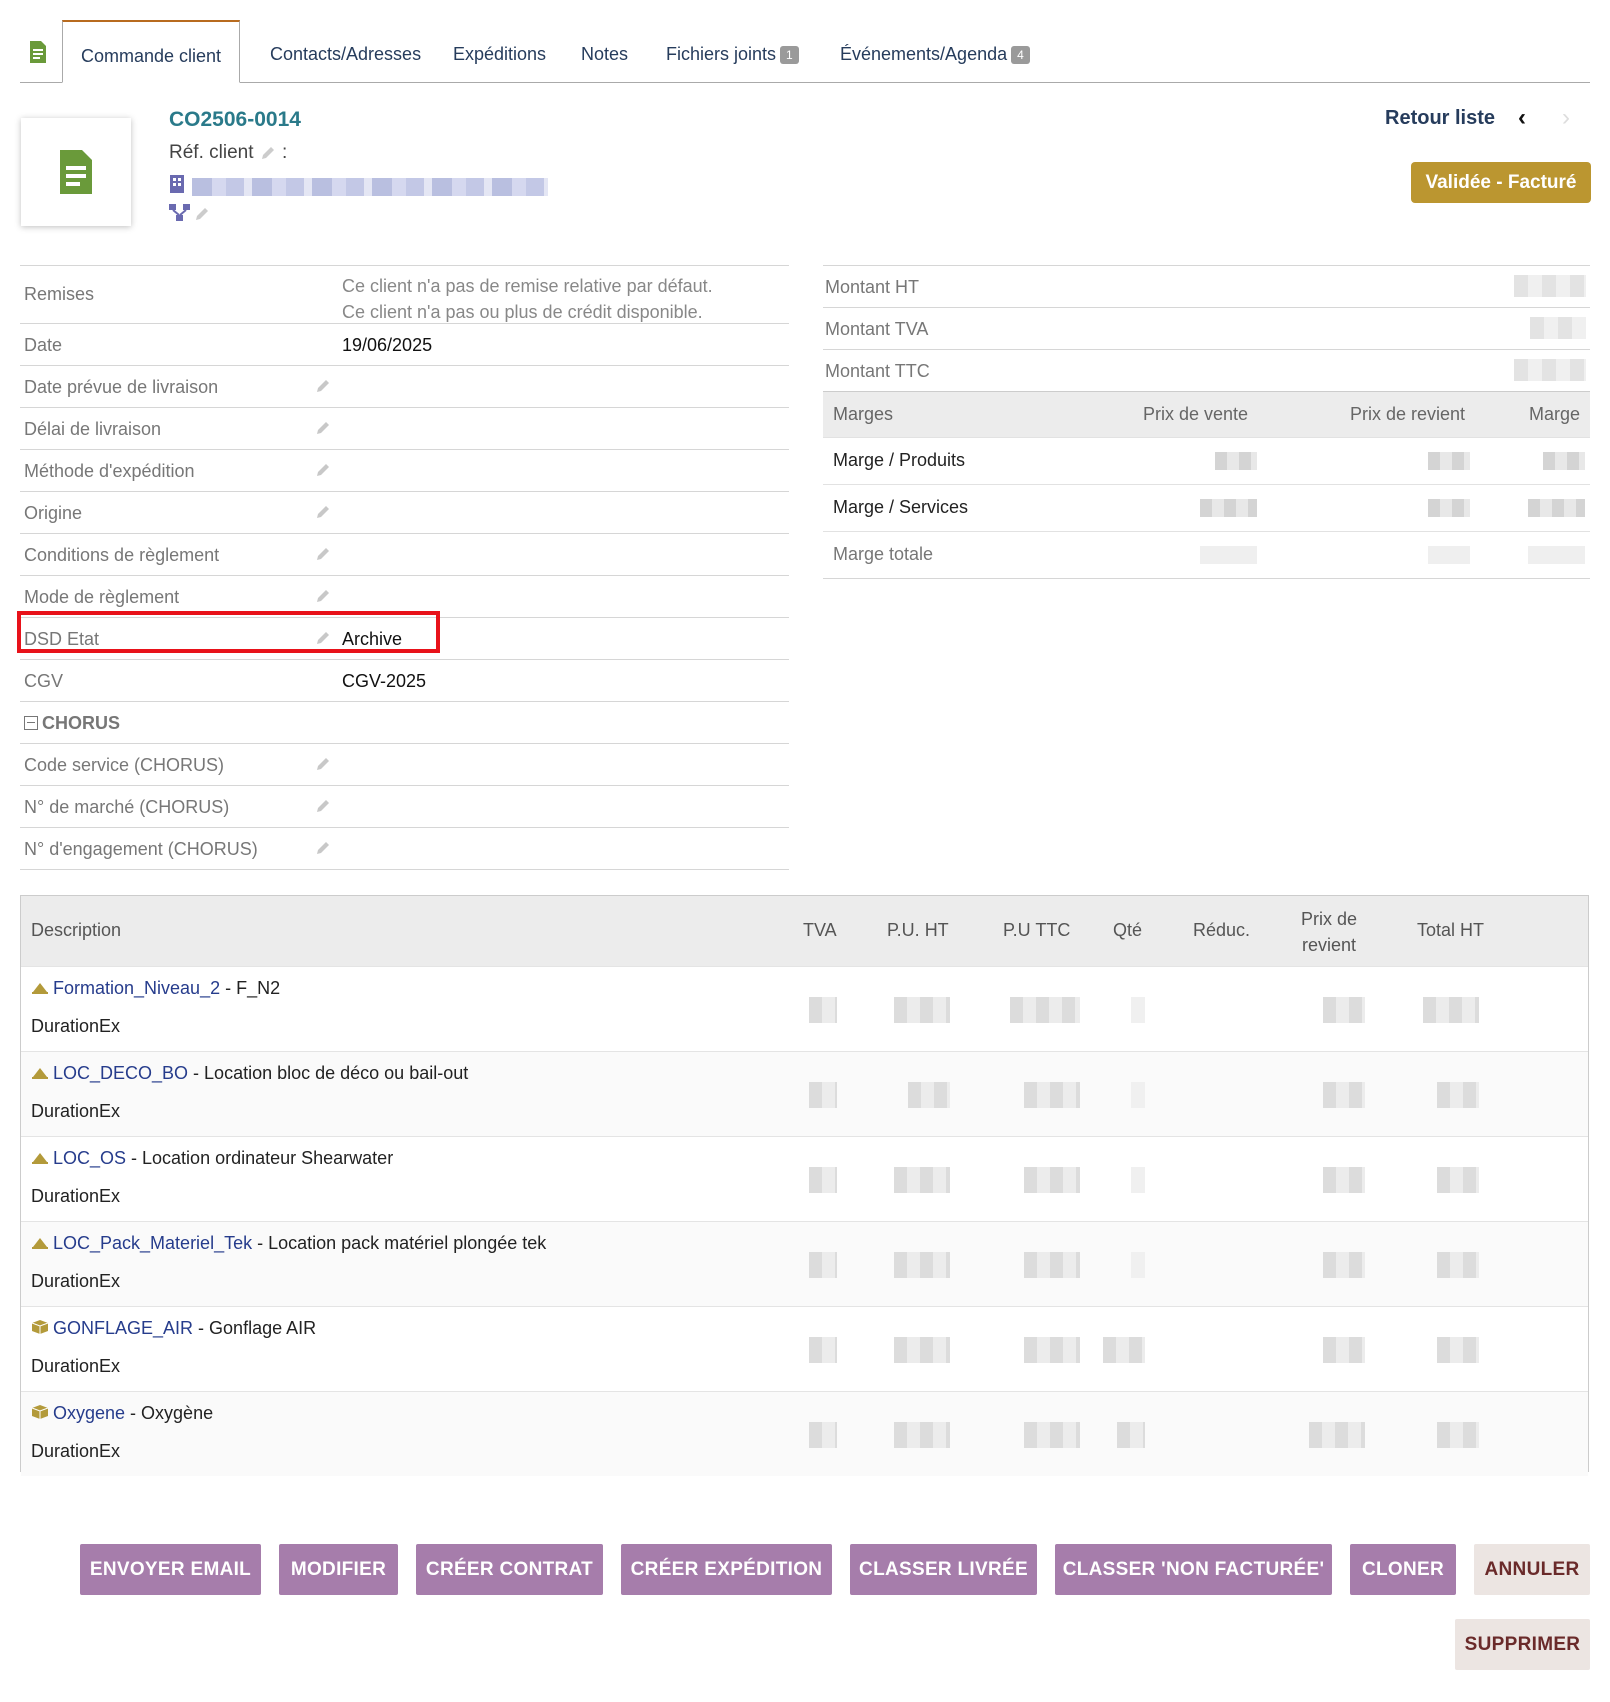 This screenshot has width=1610, height=1702. Describe the element at coordinates (732, 51) in the screenshot. I see `tab-fichiers-joints: Fichiers joints 1` at that location.